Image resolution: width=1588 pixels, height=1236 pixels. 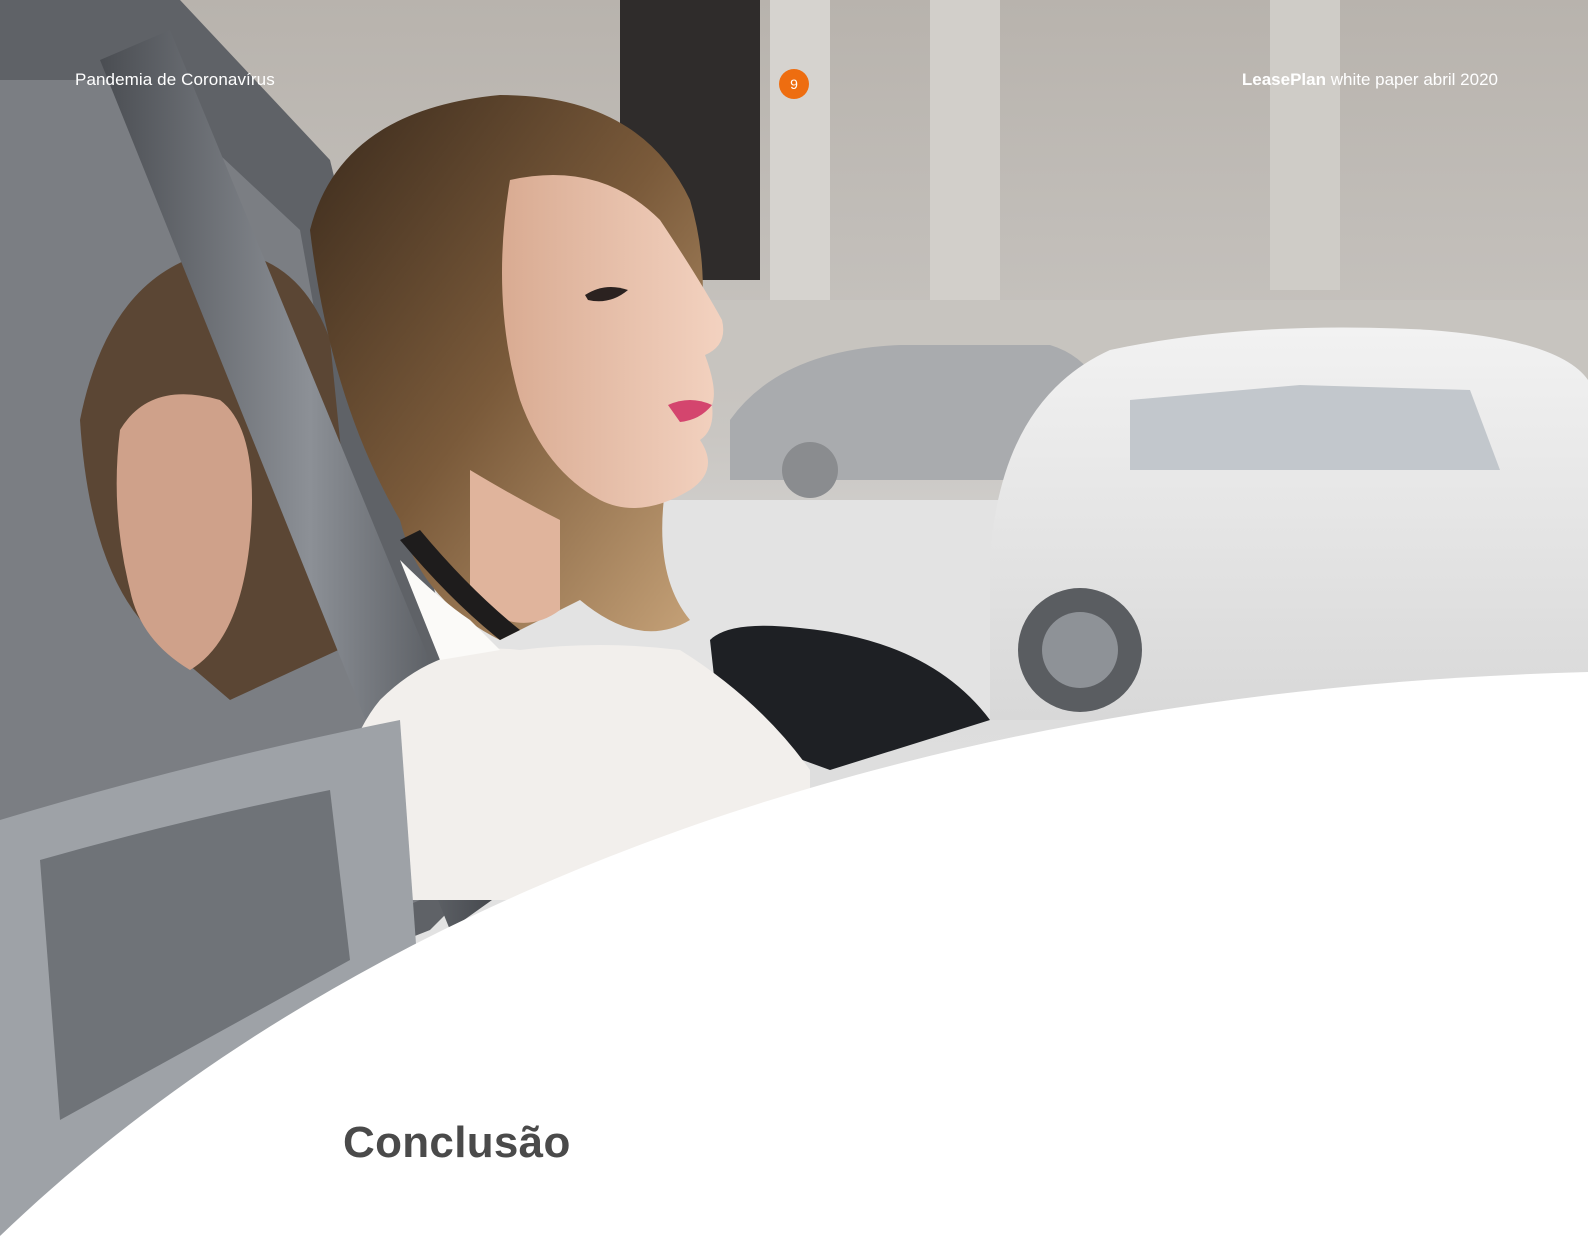 I want to click on page-number-badge: 9, so click(x=794, y=84).